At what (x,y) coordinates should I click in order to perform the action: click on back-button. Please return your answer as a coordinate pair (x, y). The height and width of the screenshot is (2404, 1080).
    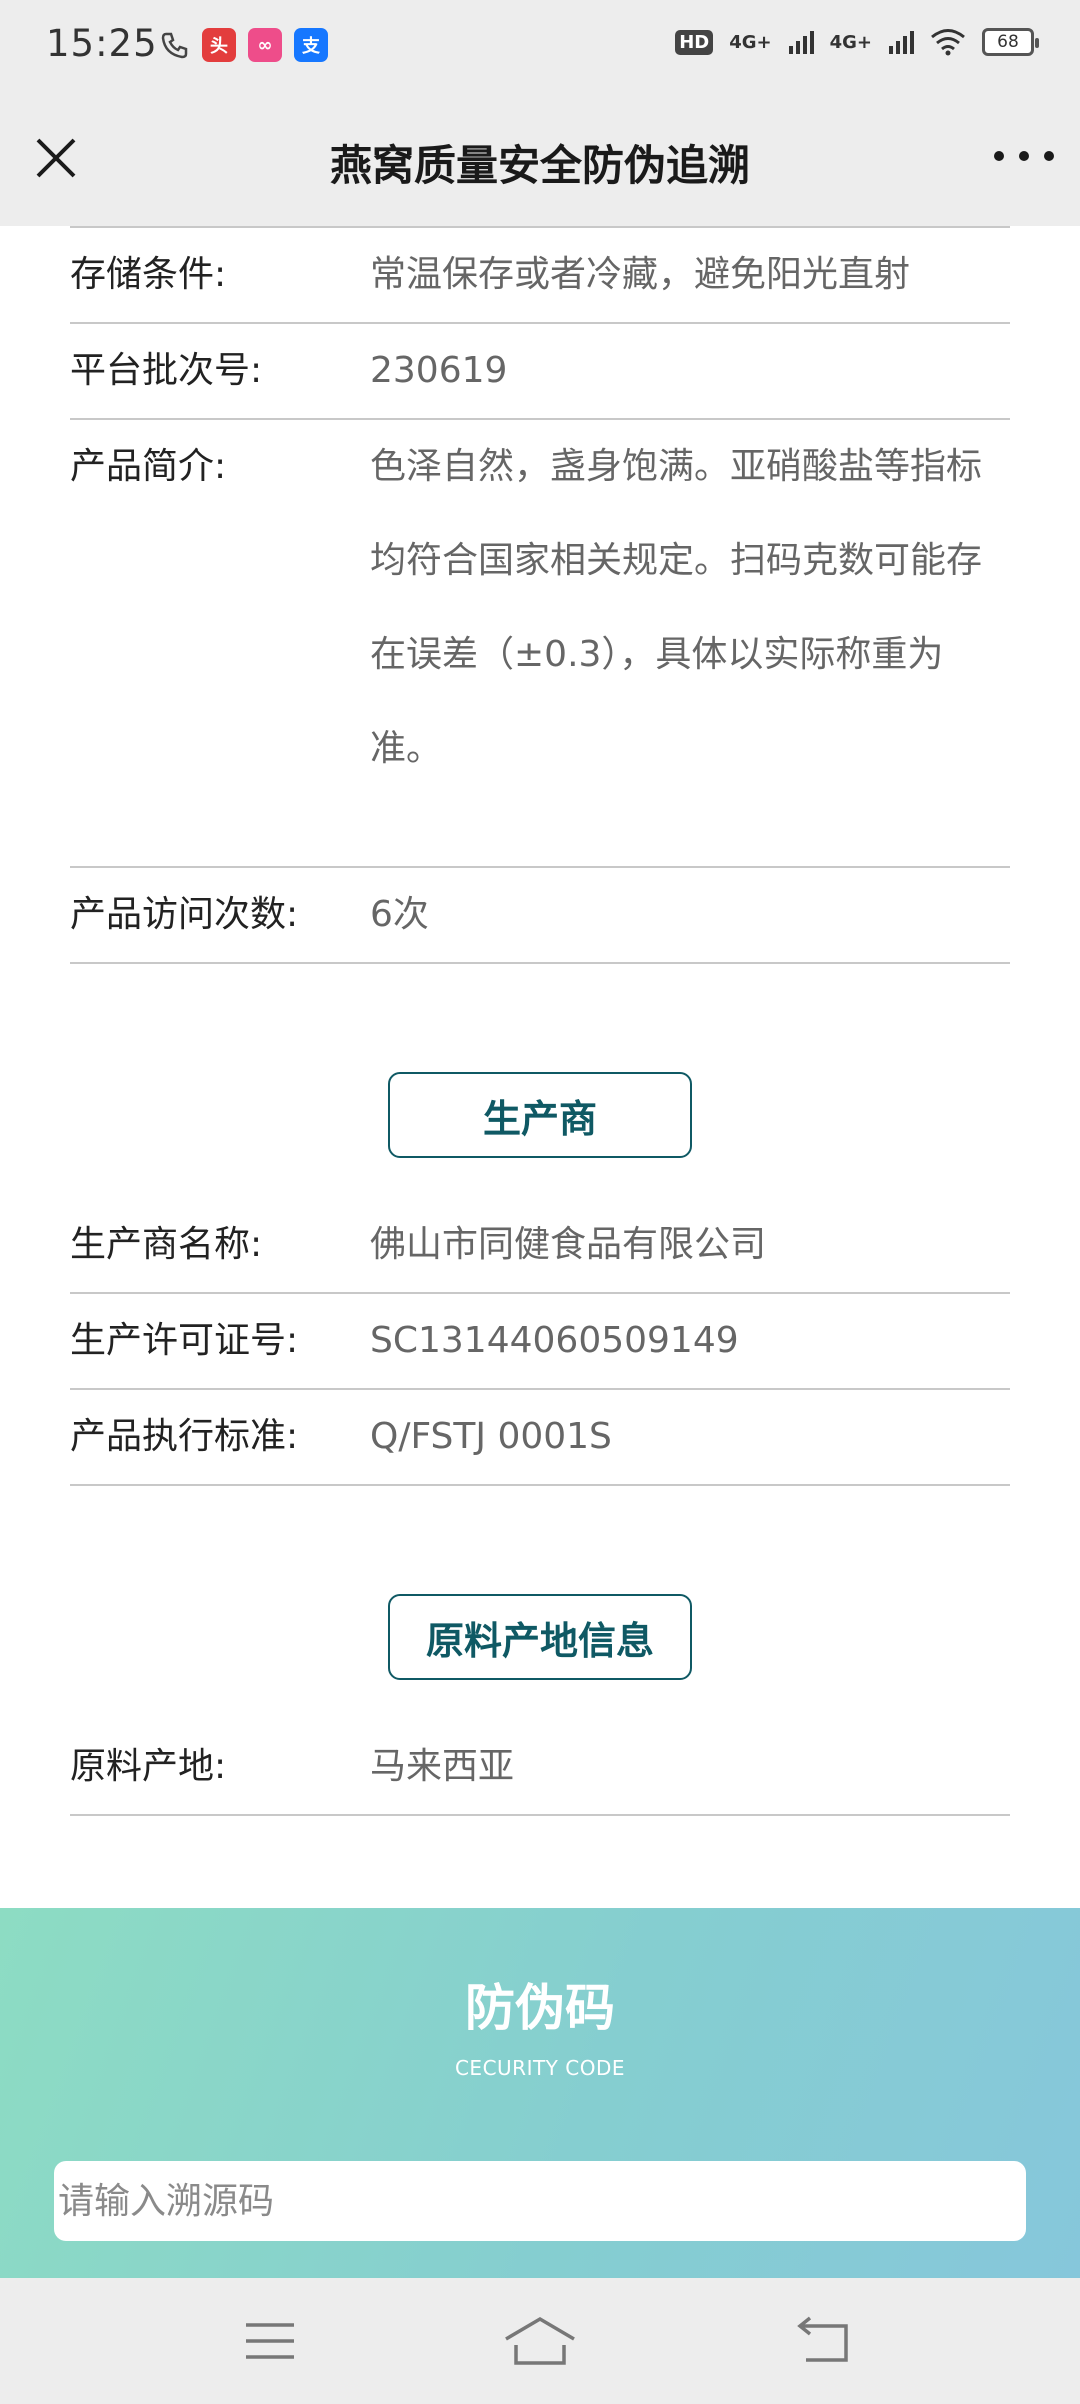
    Looking at the image, I should click on (824, 2341).